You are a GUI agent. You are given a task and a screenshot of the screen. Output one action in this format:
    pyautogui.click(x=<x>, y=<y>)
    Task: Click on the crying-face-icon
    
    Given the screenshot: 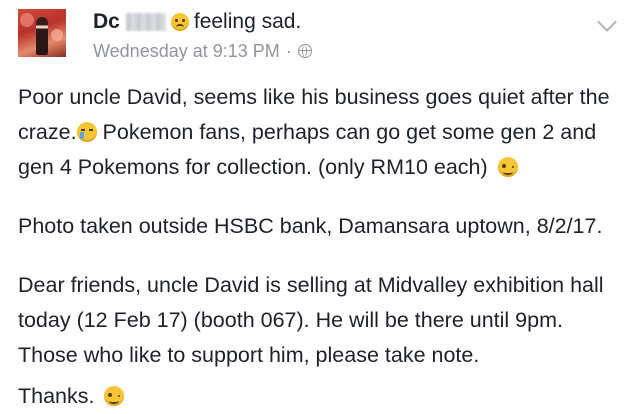 What is the action you would take?
    pyautogui.click(x=86, y=132)
    